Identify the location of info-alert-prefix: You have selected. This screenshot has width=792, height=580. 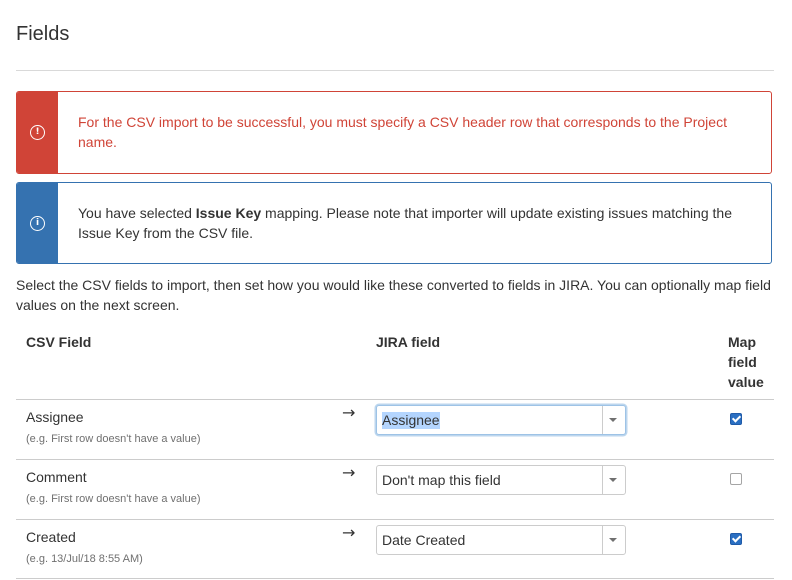
(137, 213).